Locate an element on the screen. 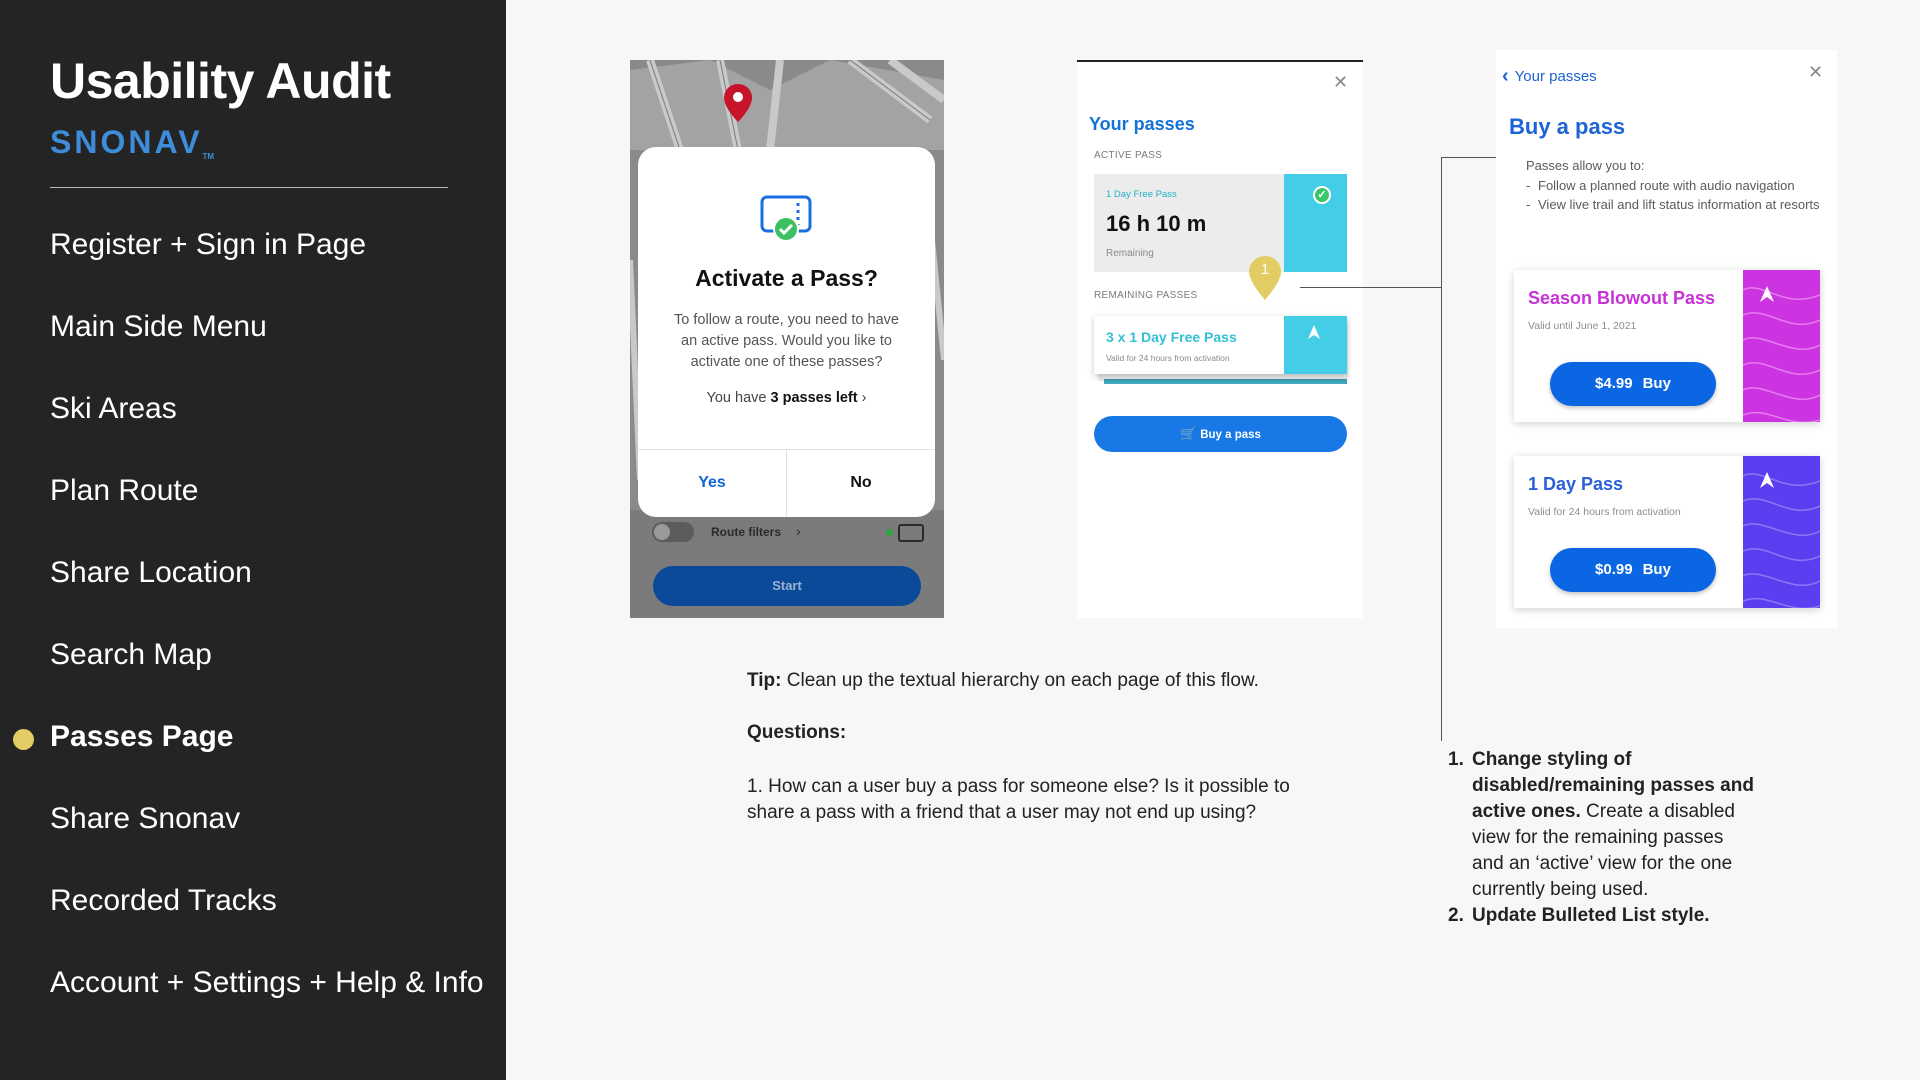  checkmark-icon: ✓ is located at coordinates (1322, 195).